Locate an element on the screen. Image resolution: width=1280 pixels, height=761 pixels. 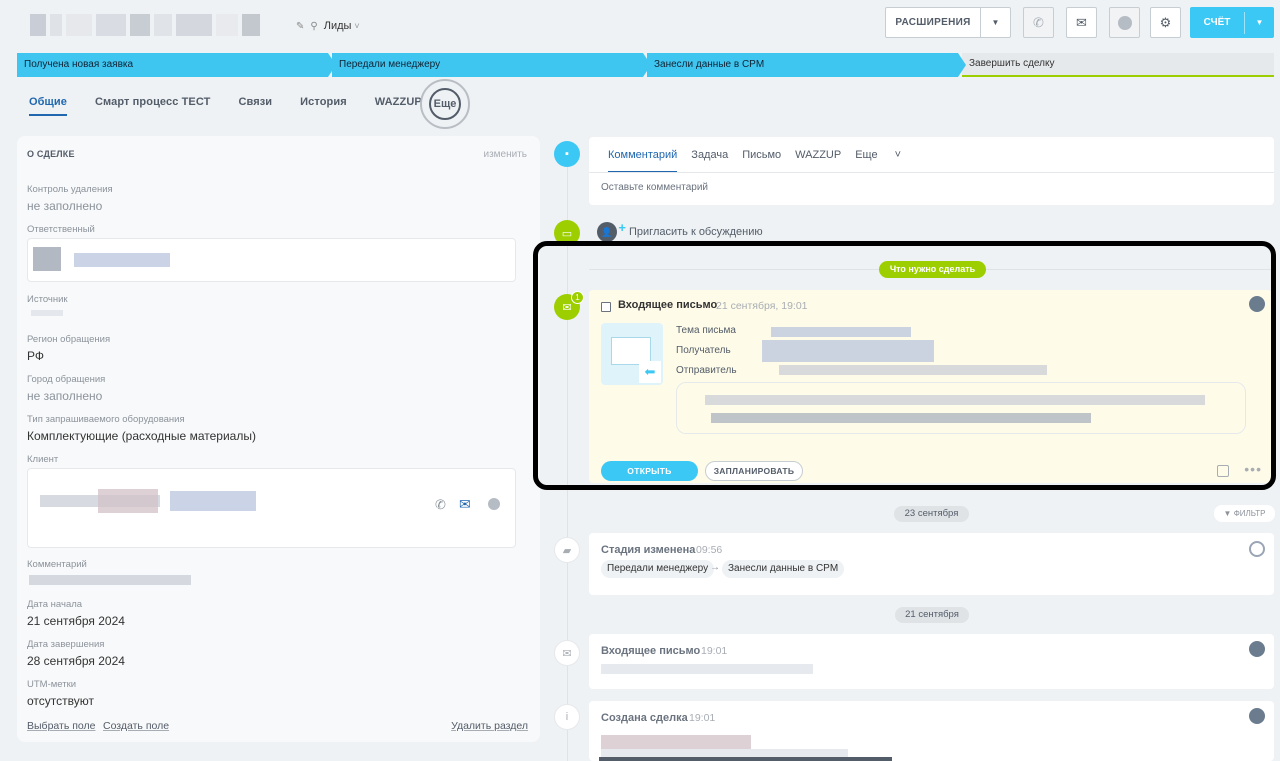
editor-tab-comment: Комментарий is located at coordinates (643, 161).